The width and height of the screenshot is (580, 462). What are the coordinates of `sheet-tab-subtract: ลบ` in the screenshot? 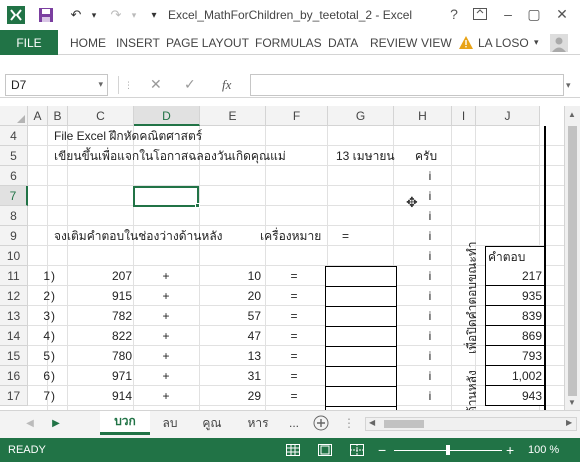 It's located at (170, 423).